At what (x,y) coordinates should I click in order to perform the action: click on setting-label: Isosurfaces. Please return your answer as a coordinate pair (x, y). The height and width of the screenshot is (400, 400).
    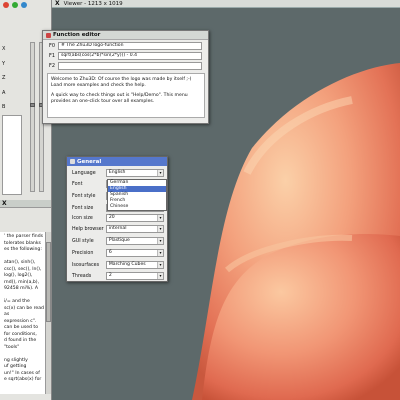
    Looking at the image, I should click on (86, 265).